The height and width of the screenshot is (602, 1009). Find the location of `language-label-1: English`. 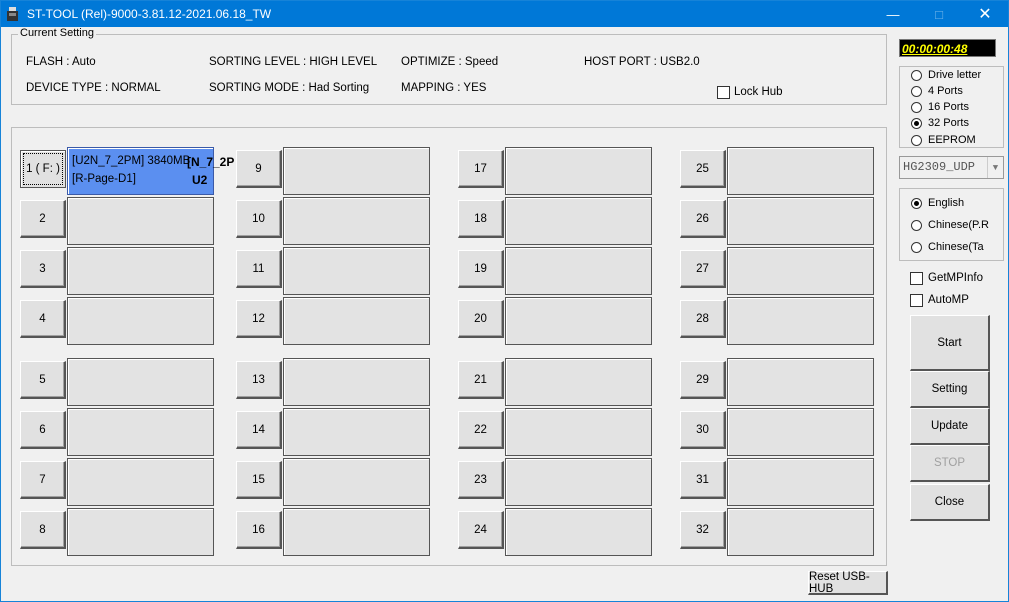

language-label-1: English is located at coordinates (946, 203).